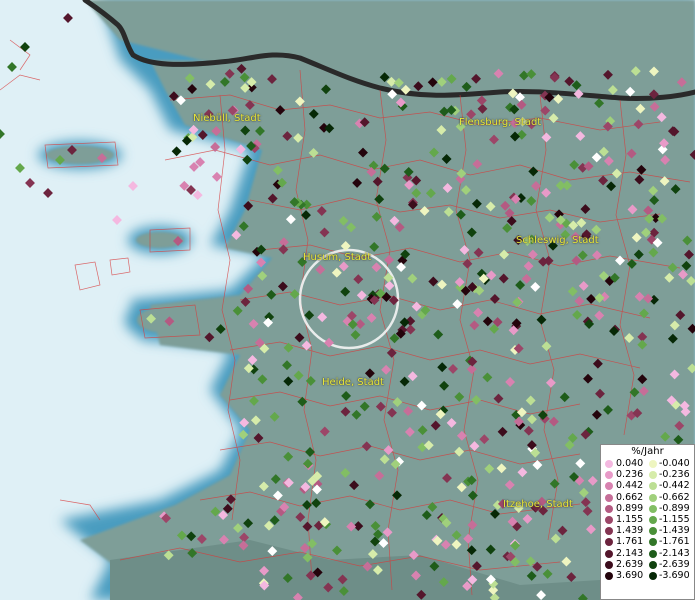 This screenshot has height=600, width=695. Describe the element at coordinates (674, 497) in the screenshot. I see `legend-value-negative: -0.662` at that location.